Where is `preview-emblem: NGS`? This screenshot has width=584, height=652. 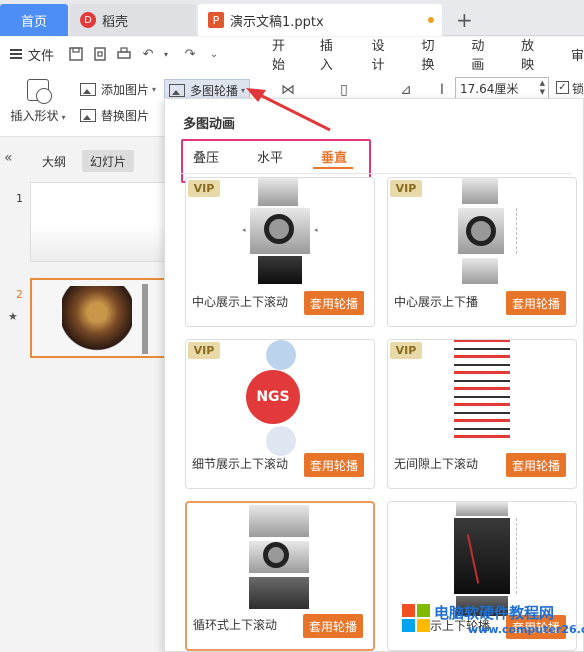
preview-emblem: NGS is located at coordinates (273, 397).